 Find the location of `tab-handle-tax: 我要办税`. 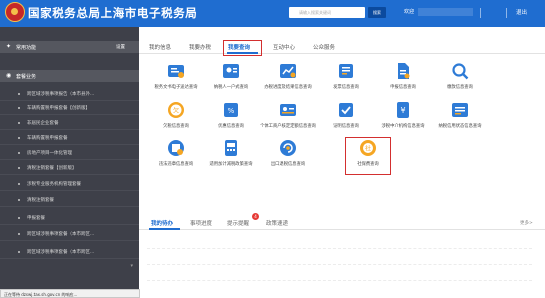

tab-handle-tax: 我要办税 is located at coordinates (200, 47).